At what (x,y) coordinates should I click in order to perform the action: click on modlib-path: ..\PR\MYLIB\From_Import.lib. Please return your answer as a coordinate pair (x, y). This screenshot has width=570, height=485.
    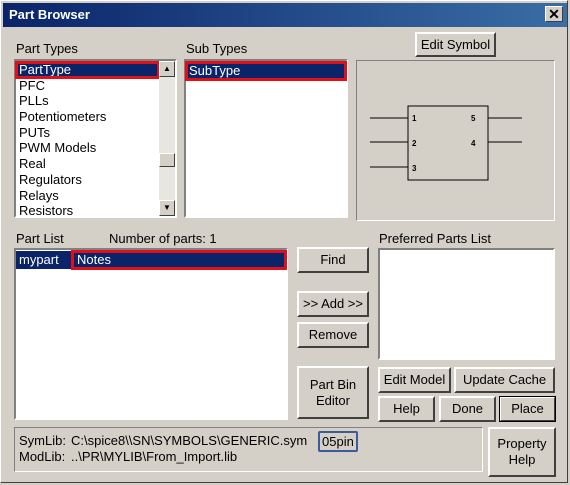
    Looking at the image, I should click on (154, 456).